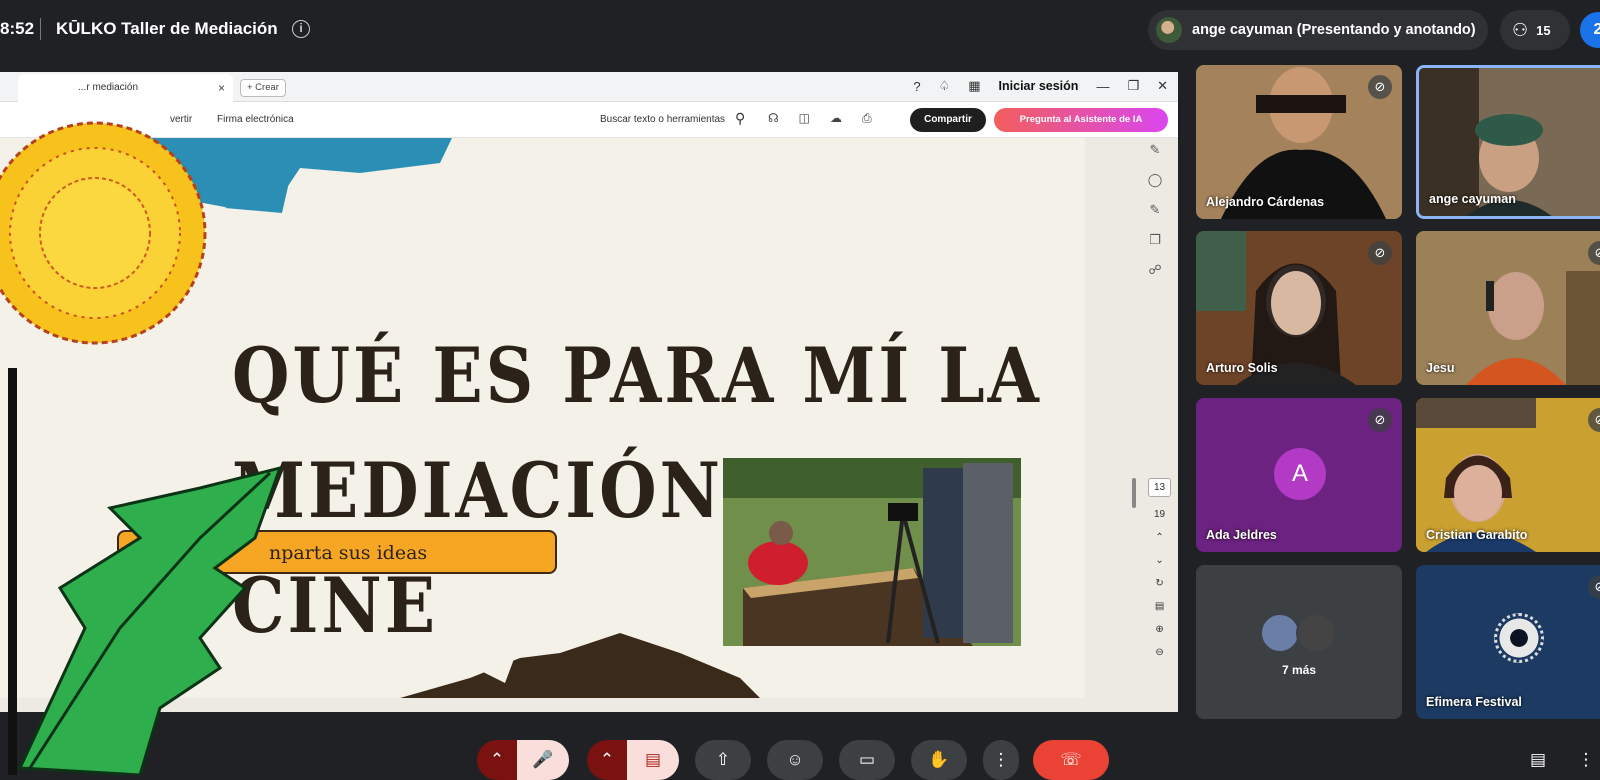  I want to click on edit-icon: ✎, so click(1155, 150).